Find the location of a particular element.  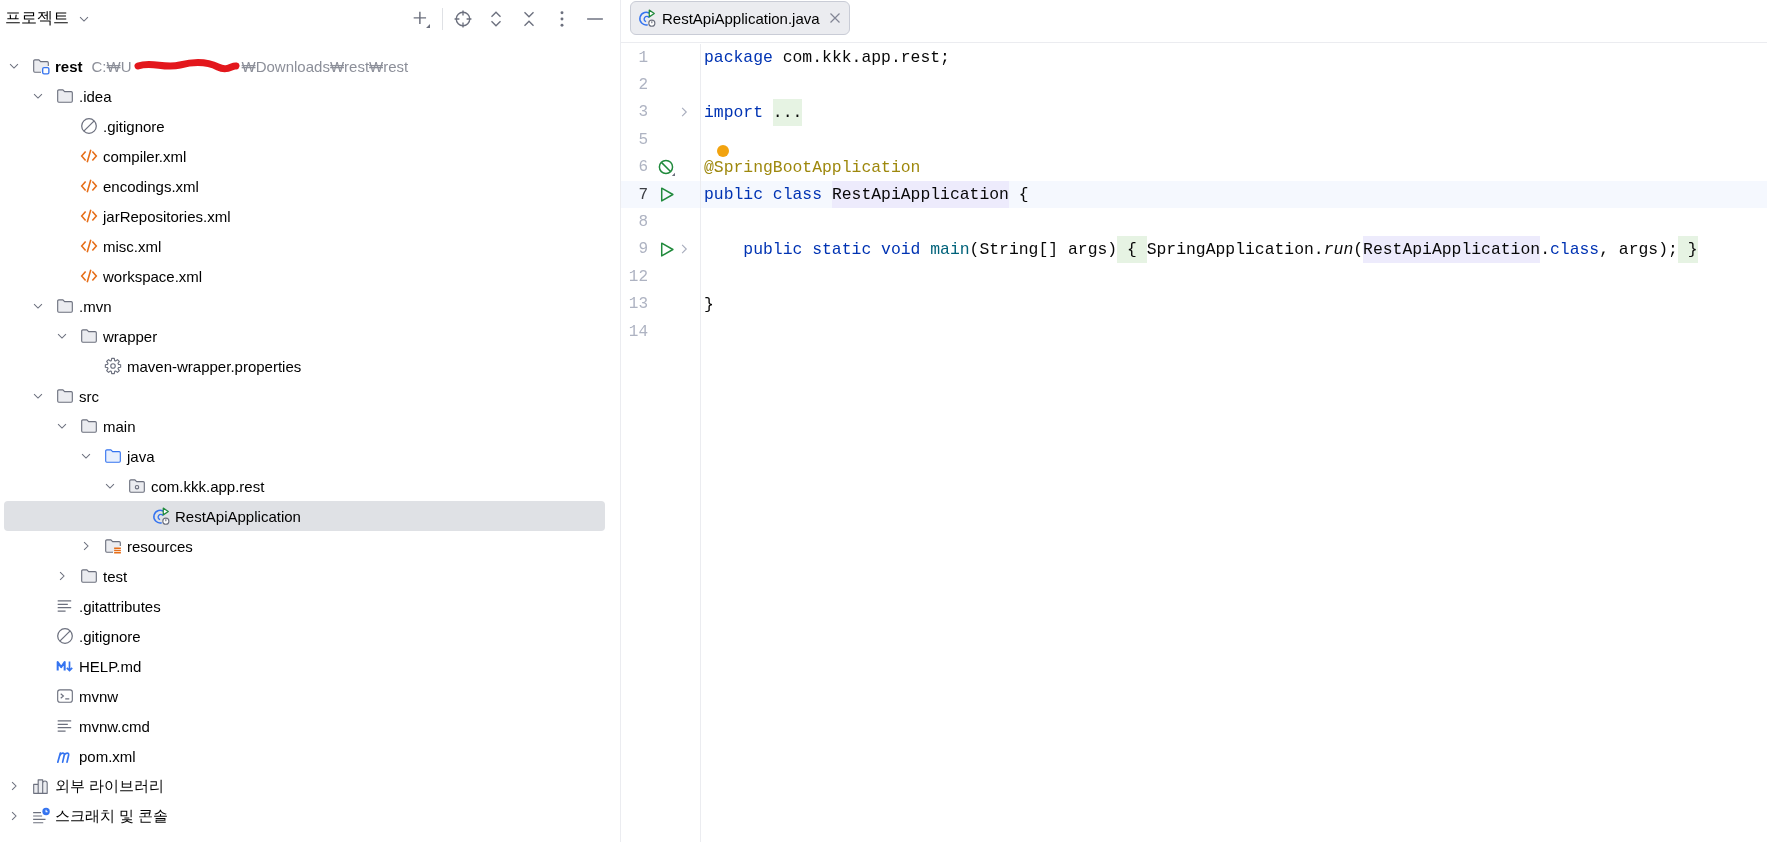

tree-item: .idea is located at coordinates (304, 96).